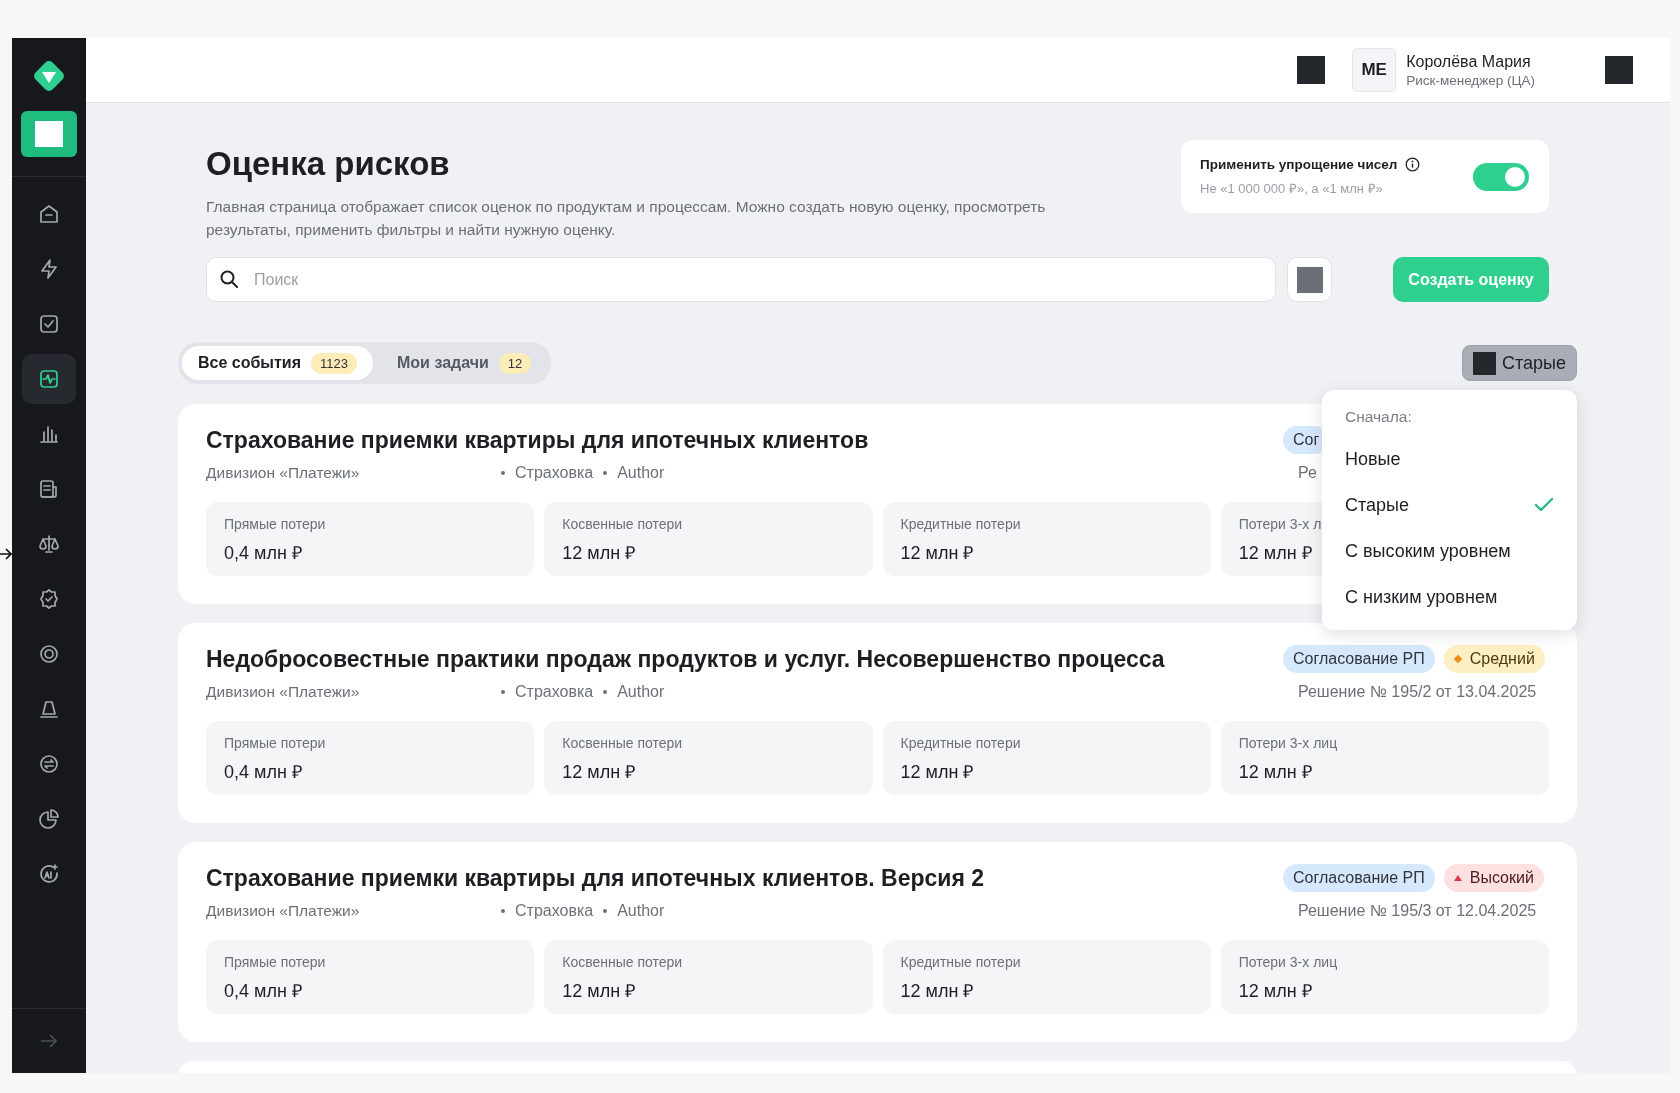  I want to click on setting-label: Применить упрощение чисел, so click(1299, 164).